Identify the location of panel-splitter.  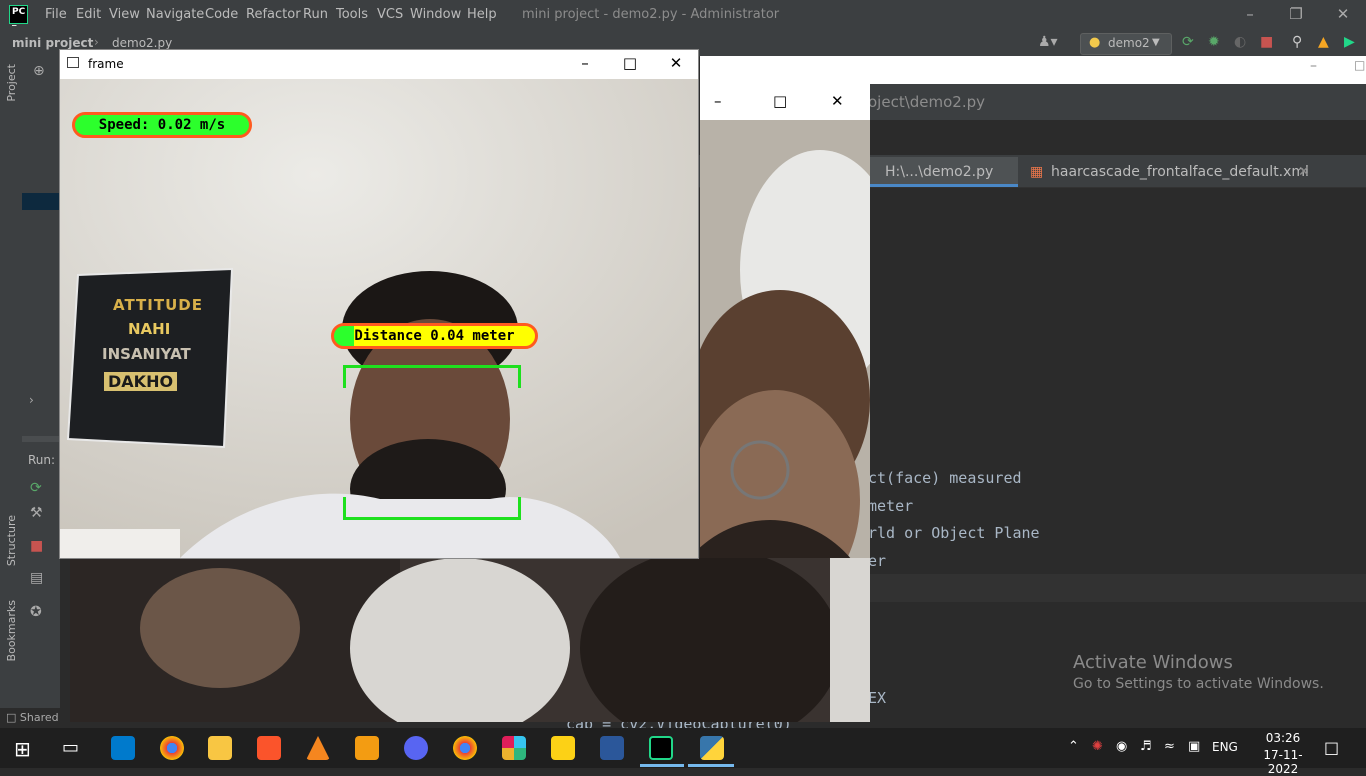
(42, 439).